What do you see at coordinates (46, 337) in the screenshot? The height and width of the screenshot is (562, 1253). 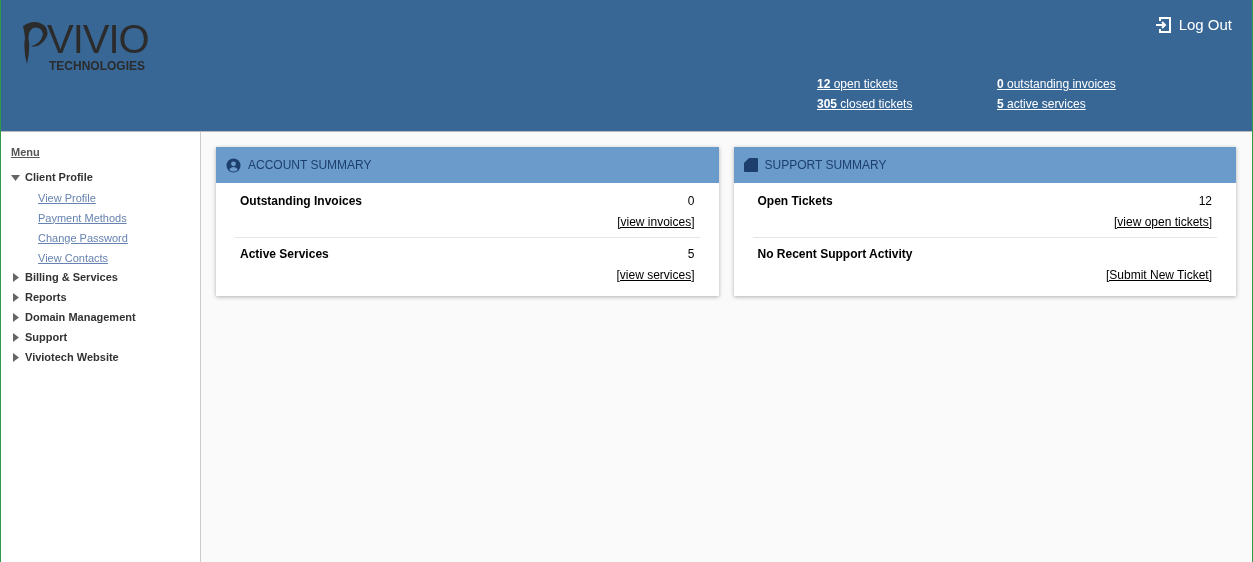 I see `menu-item: Support` at bounding box center [46, 337].